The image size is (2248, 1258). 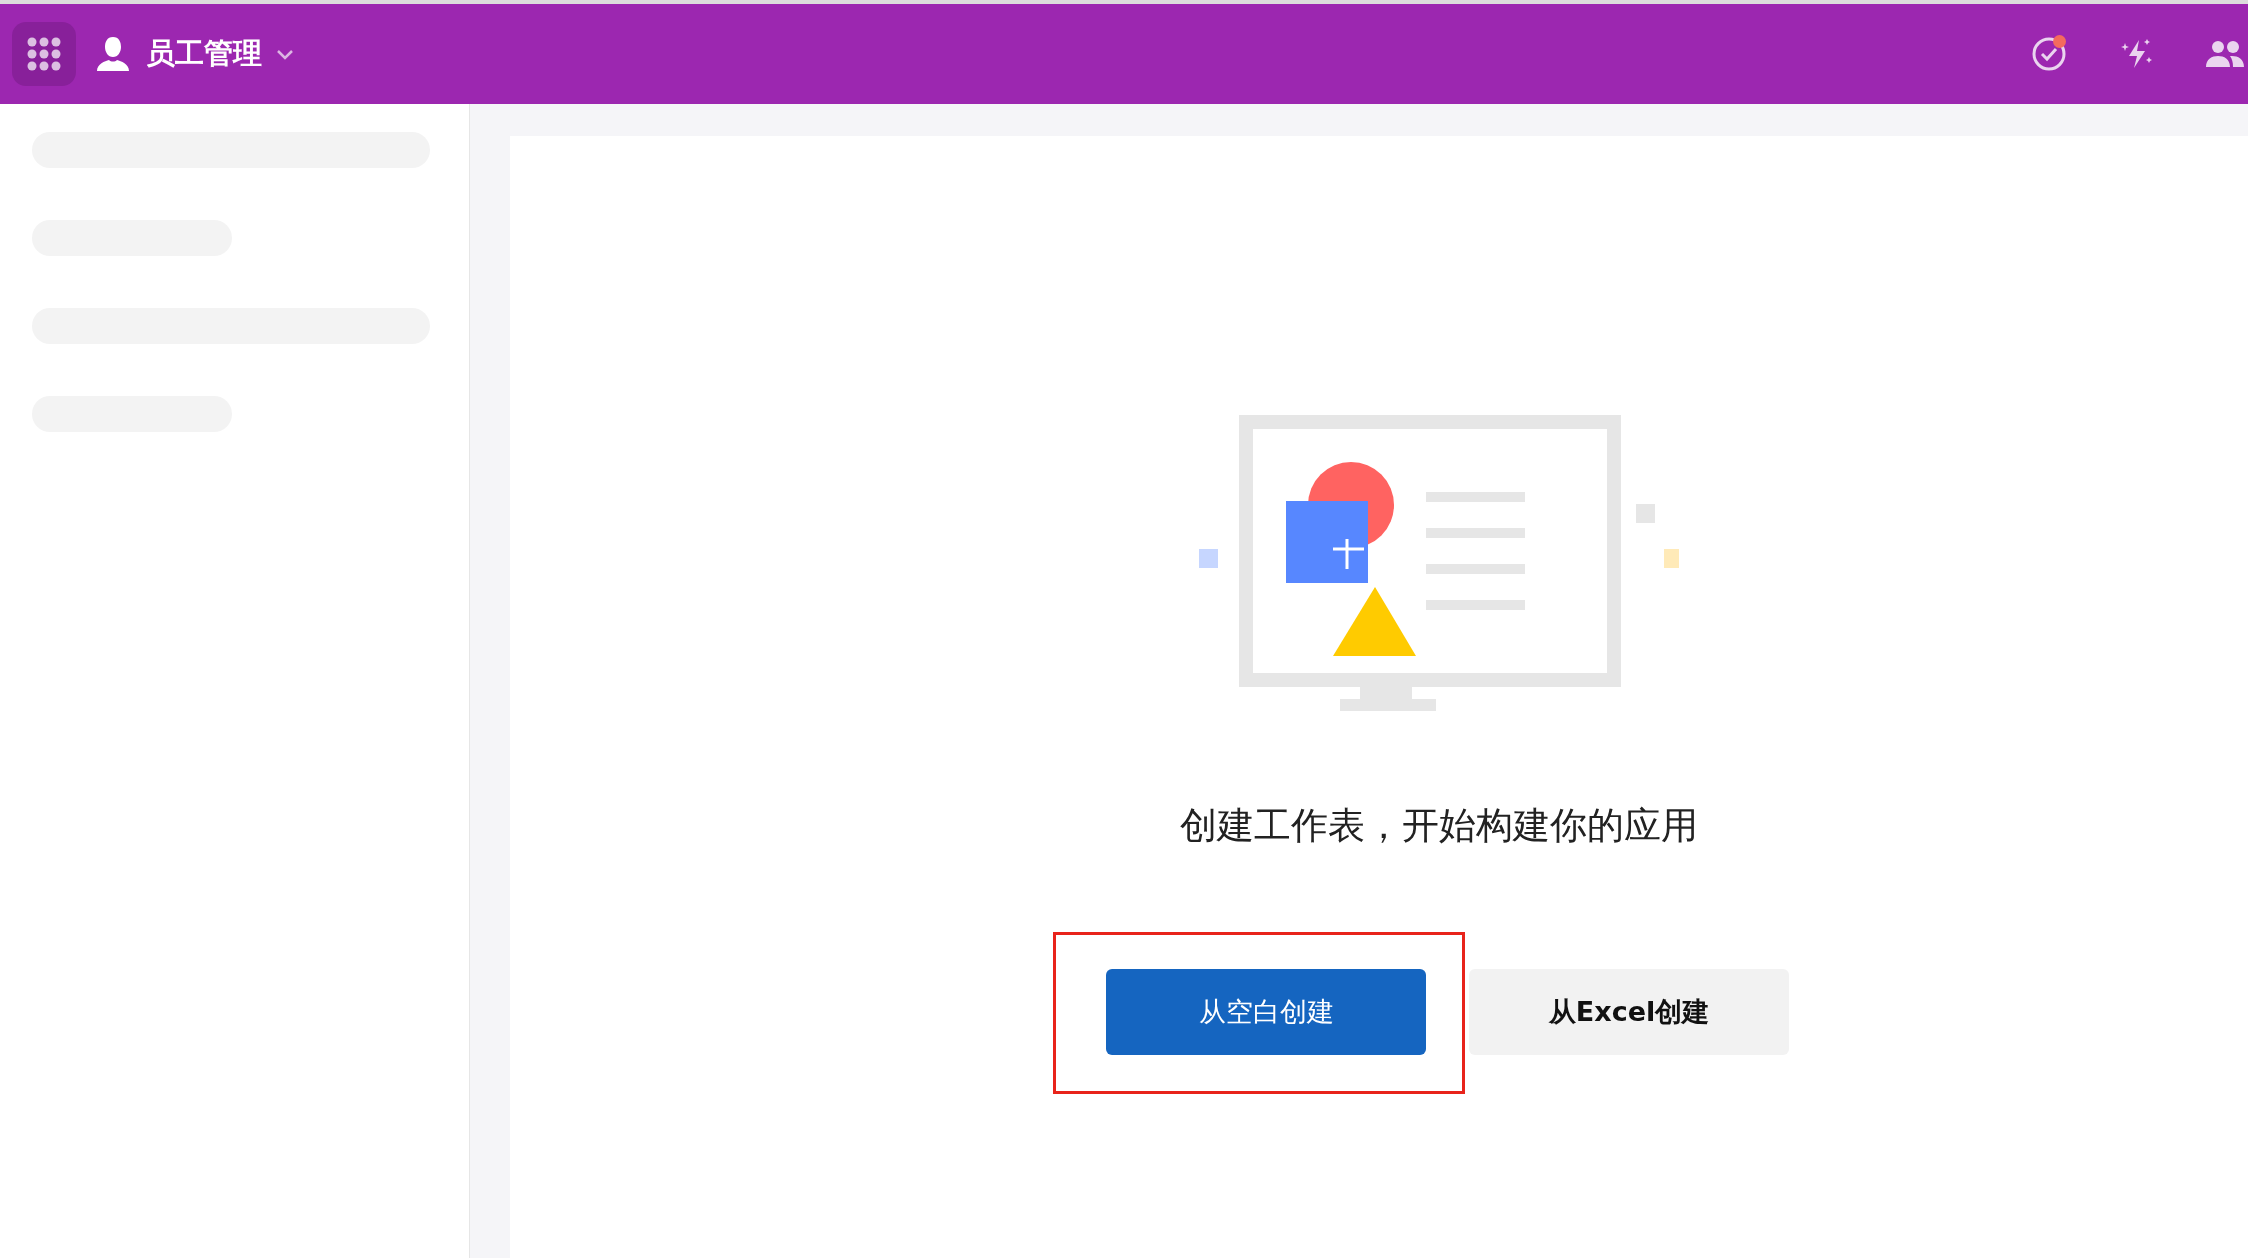 I want to click on check-circle-icon, so click(x=2049, y=54).